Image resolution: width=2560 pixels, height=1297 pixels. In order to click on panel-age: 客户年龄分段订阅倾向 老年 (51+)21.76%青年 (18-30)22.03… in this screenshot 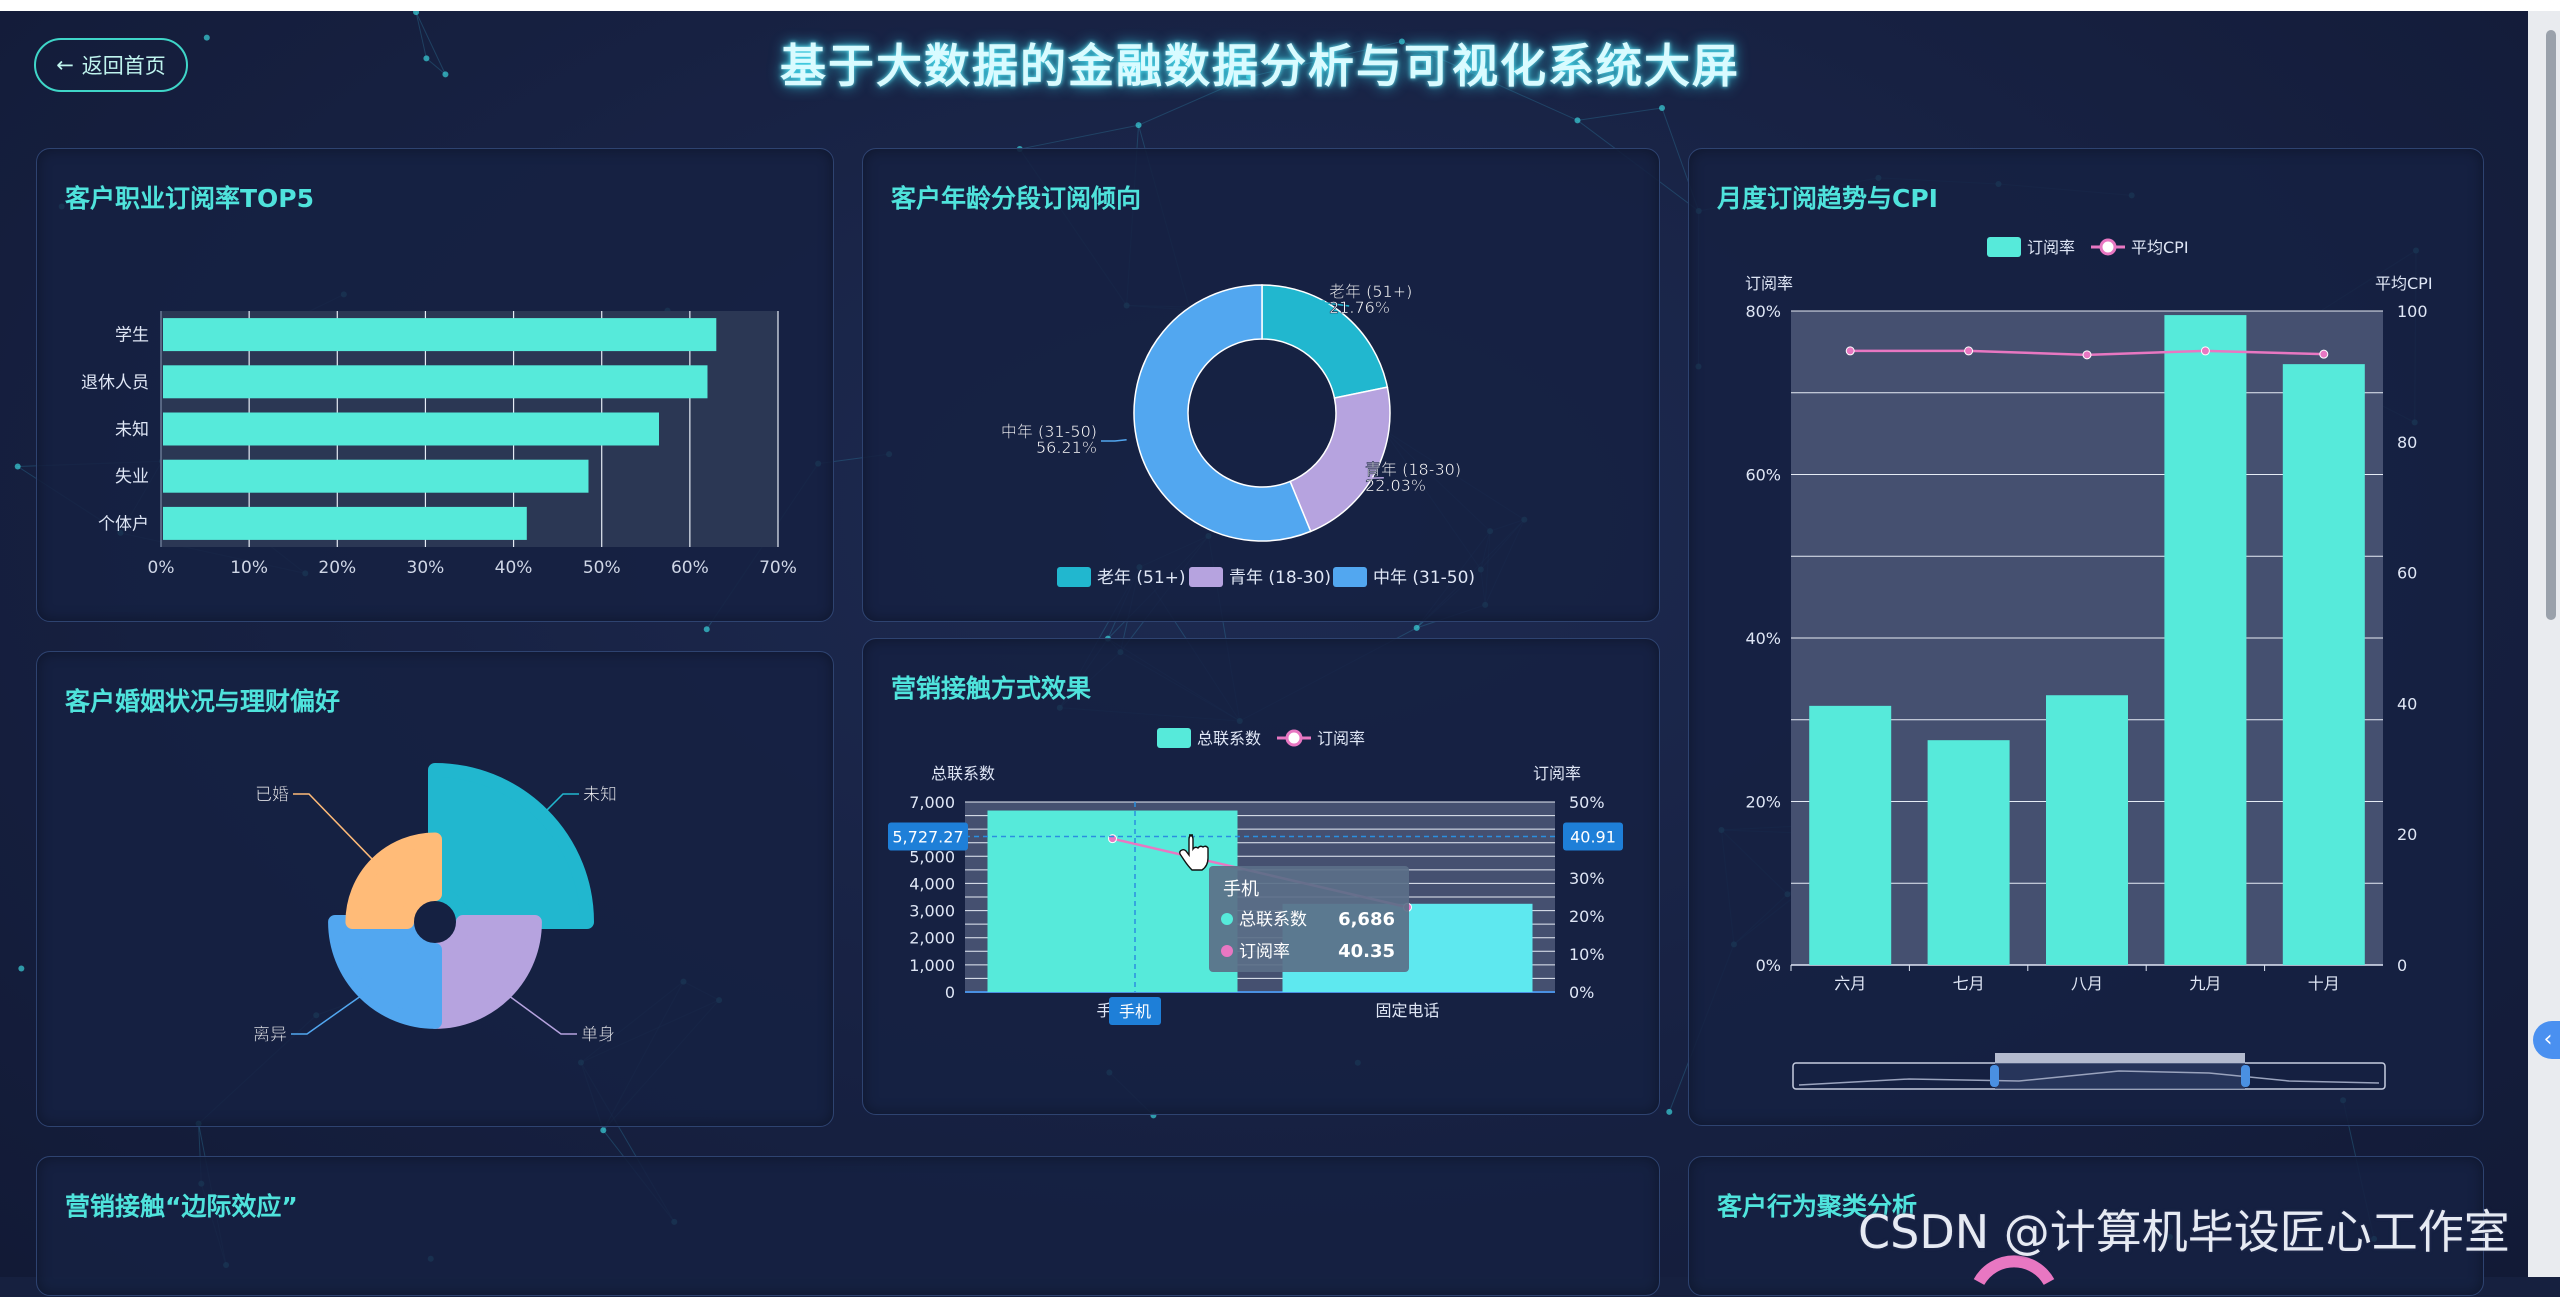, I will do `click(1261, 385)`.